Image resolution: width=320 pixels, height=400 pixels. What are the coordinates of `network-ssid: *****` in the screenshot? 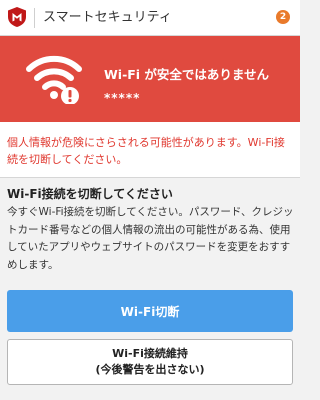 It's located at (122, 98).